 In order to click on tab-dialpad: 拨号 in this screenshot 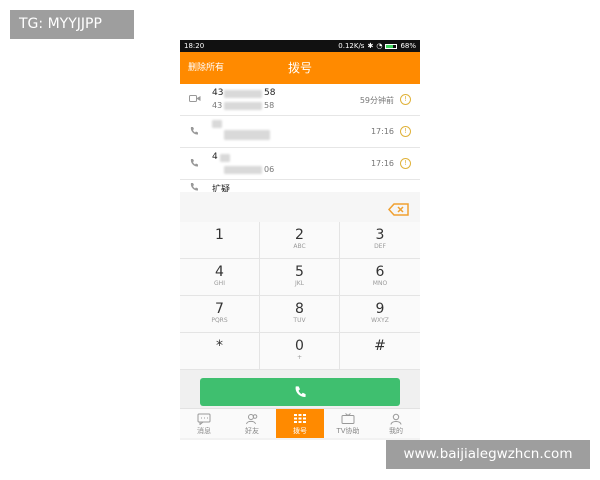, I will do `click(300, 423)`.